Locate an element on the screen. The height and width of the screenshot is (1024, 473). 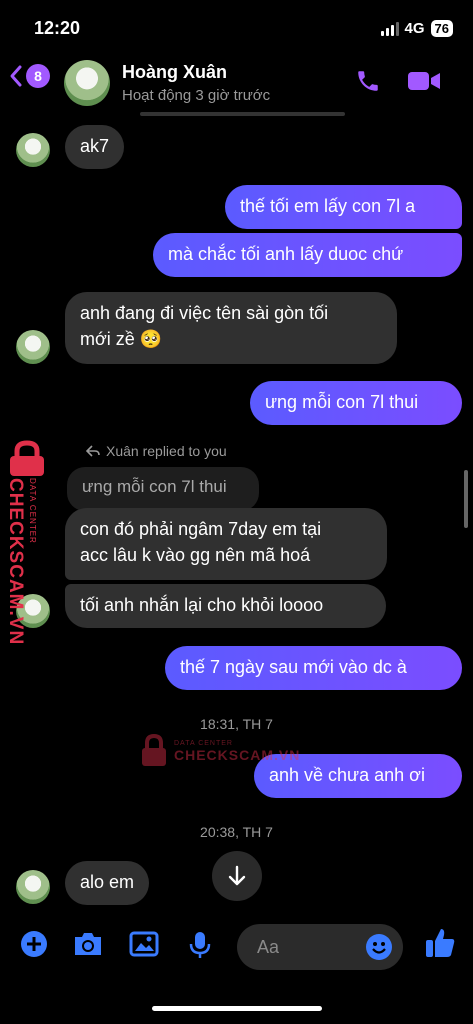
image-icon is located at coordinates (144, 944).